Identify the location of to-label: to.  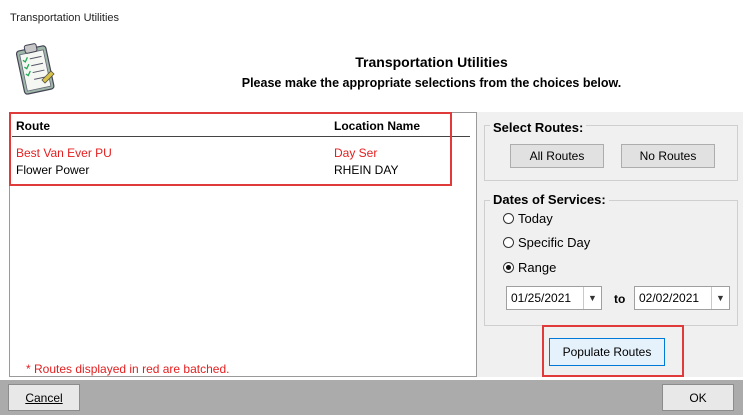
(620, 299).